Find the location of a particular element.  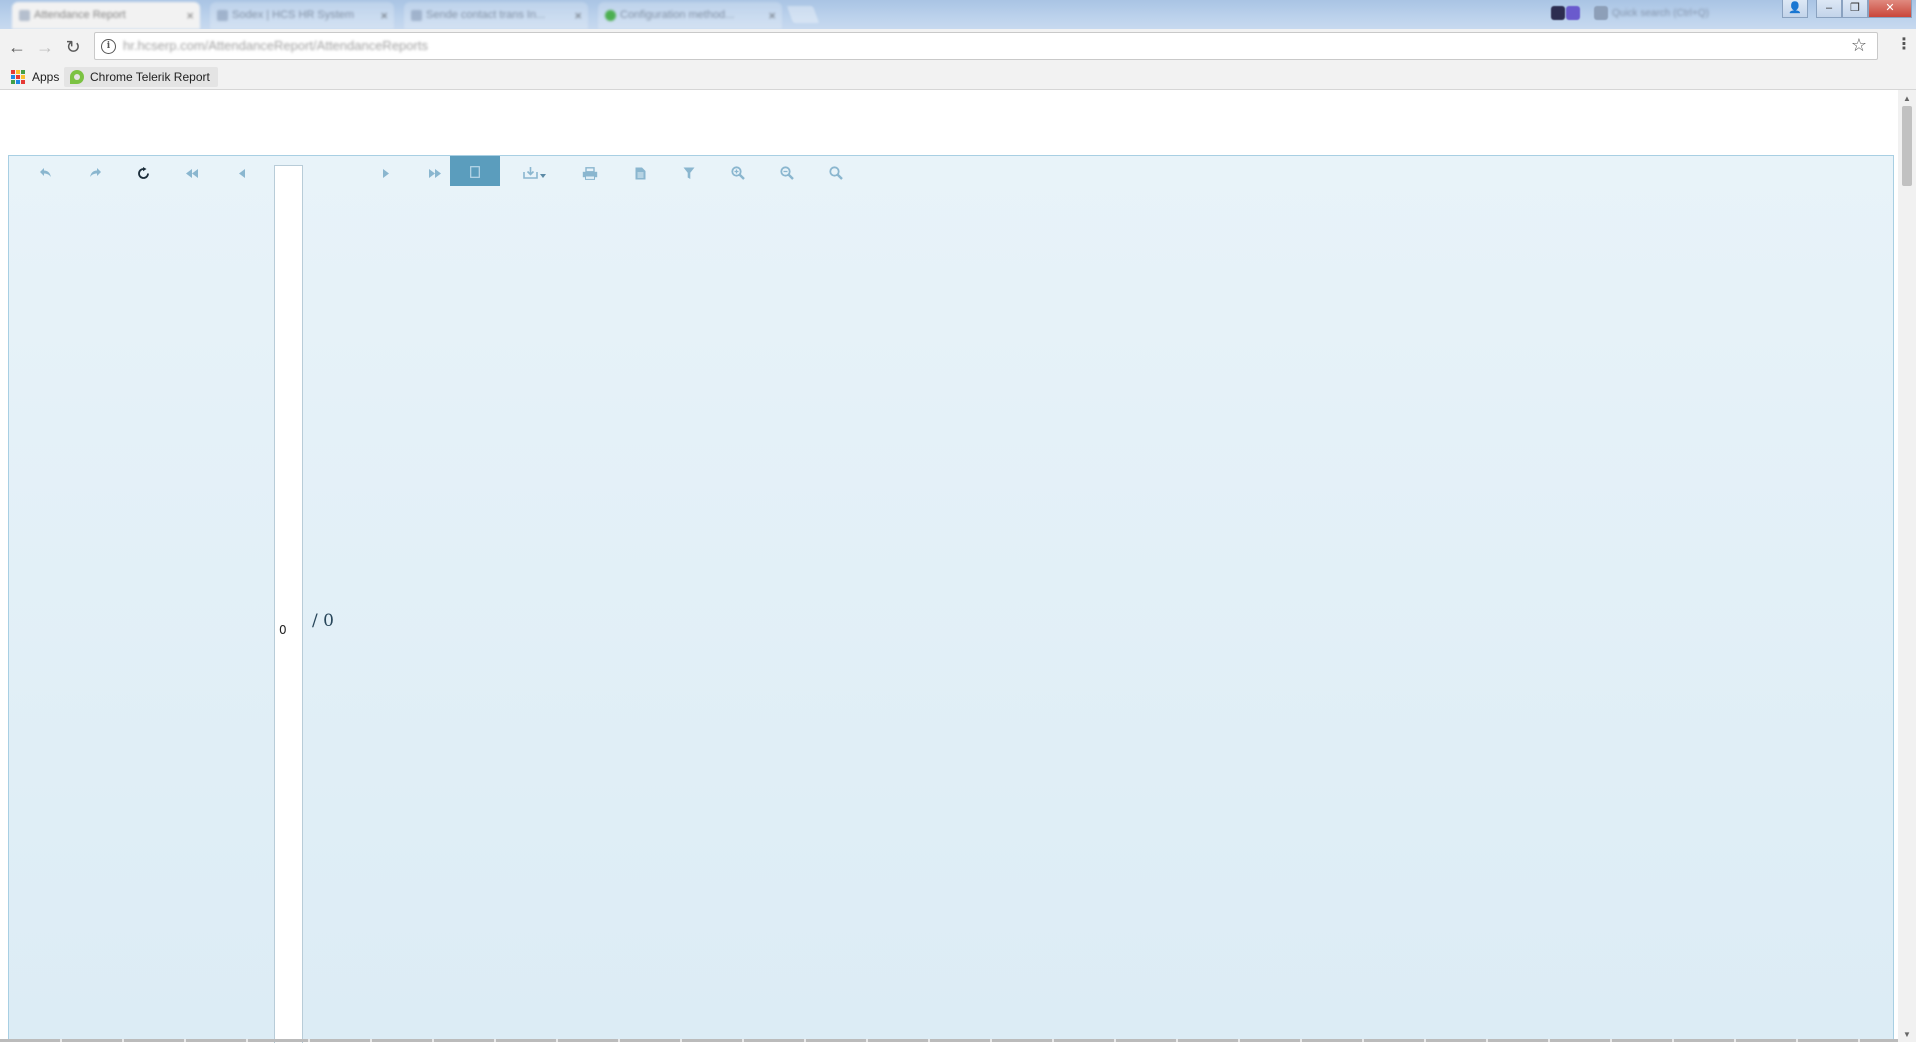

redo-arrow-icon is located at coordinates (95, 173).